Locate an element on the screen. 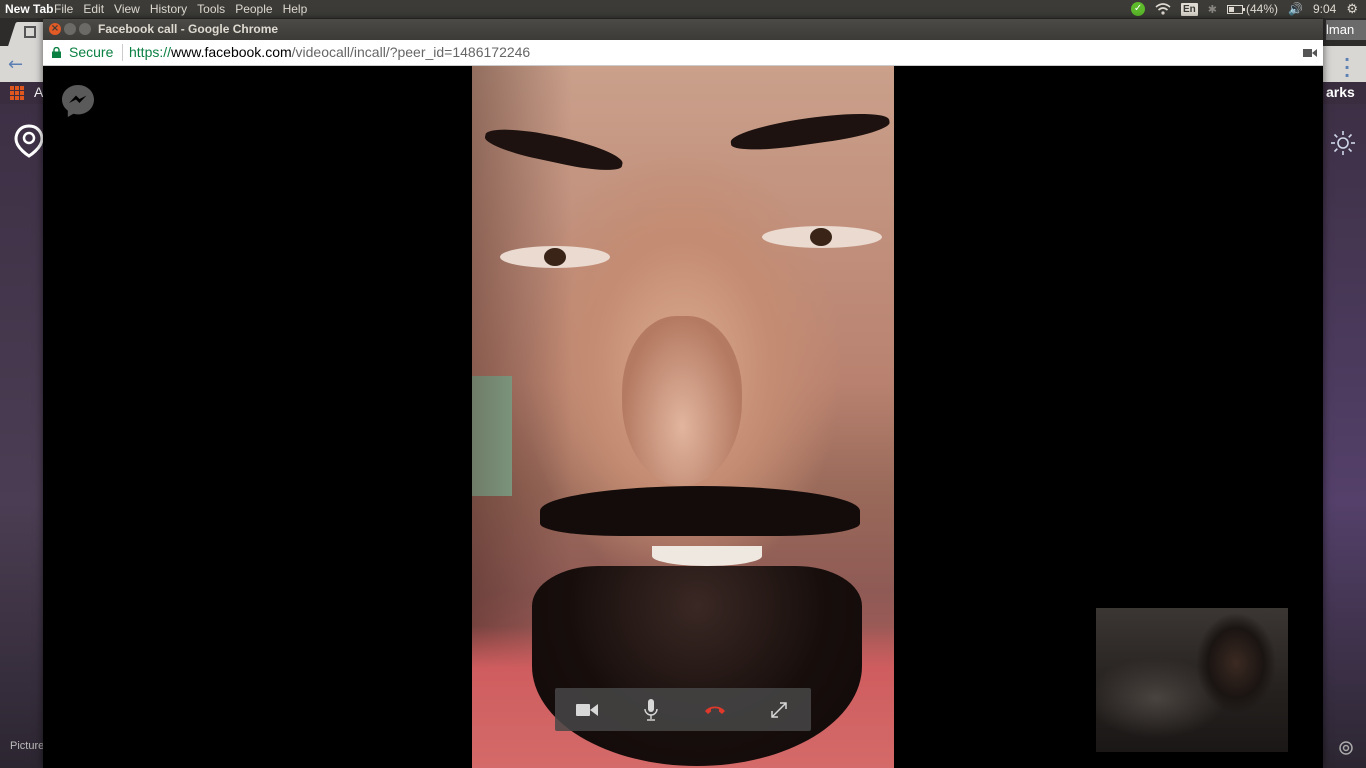 The height and width of the screenshot is (768, 1366). speaker-icon: 🔊 is located at coordinates (1295, 9).